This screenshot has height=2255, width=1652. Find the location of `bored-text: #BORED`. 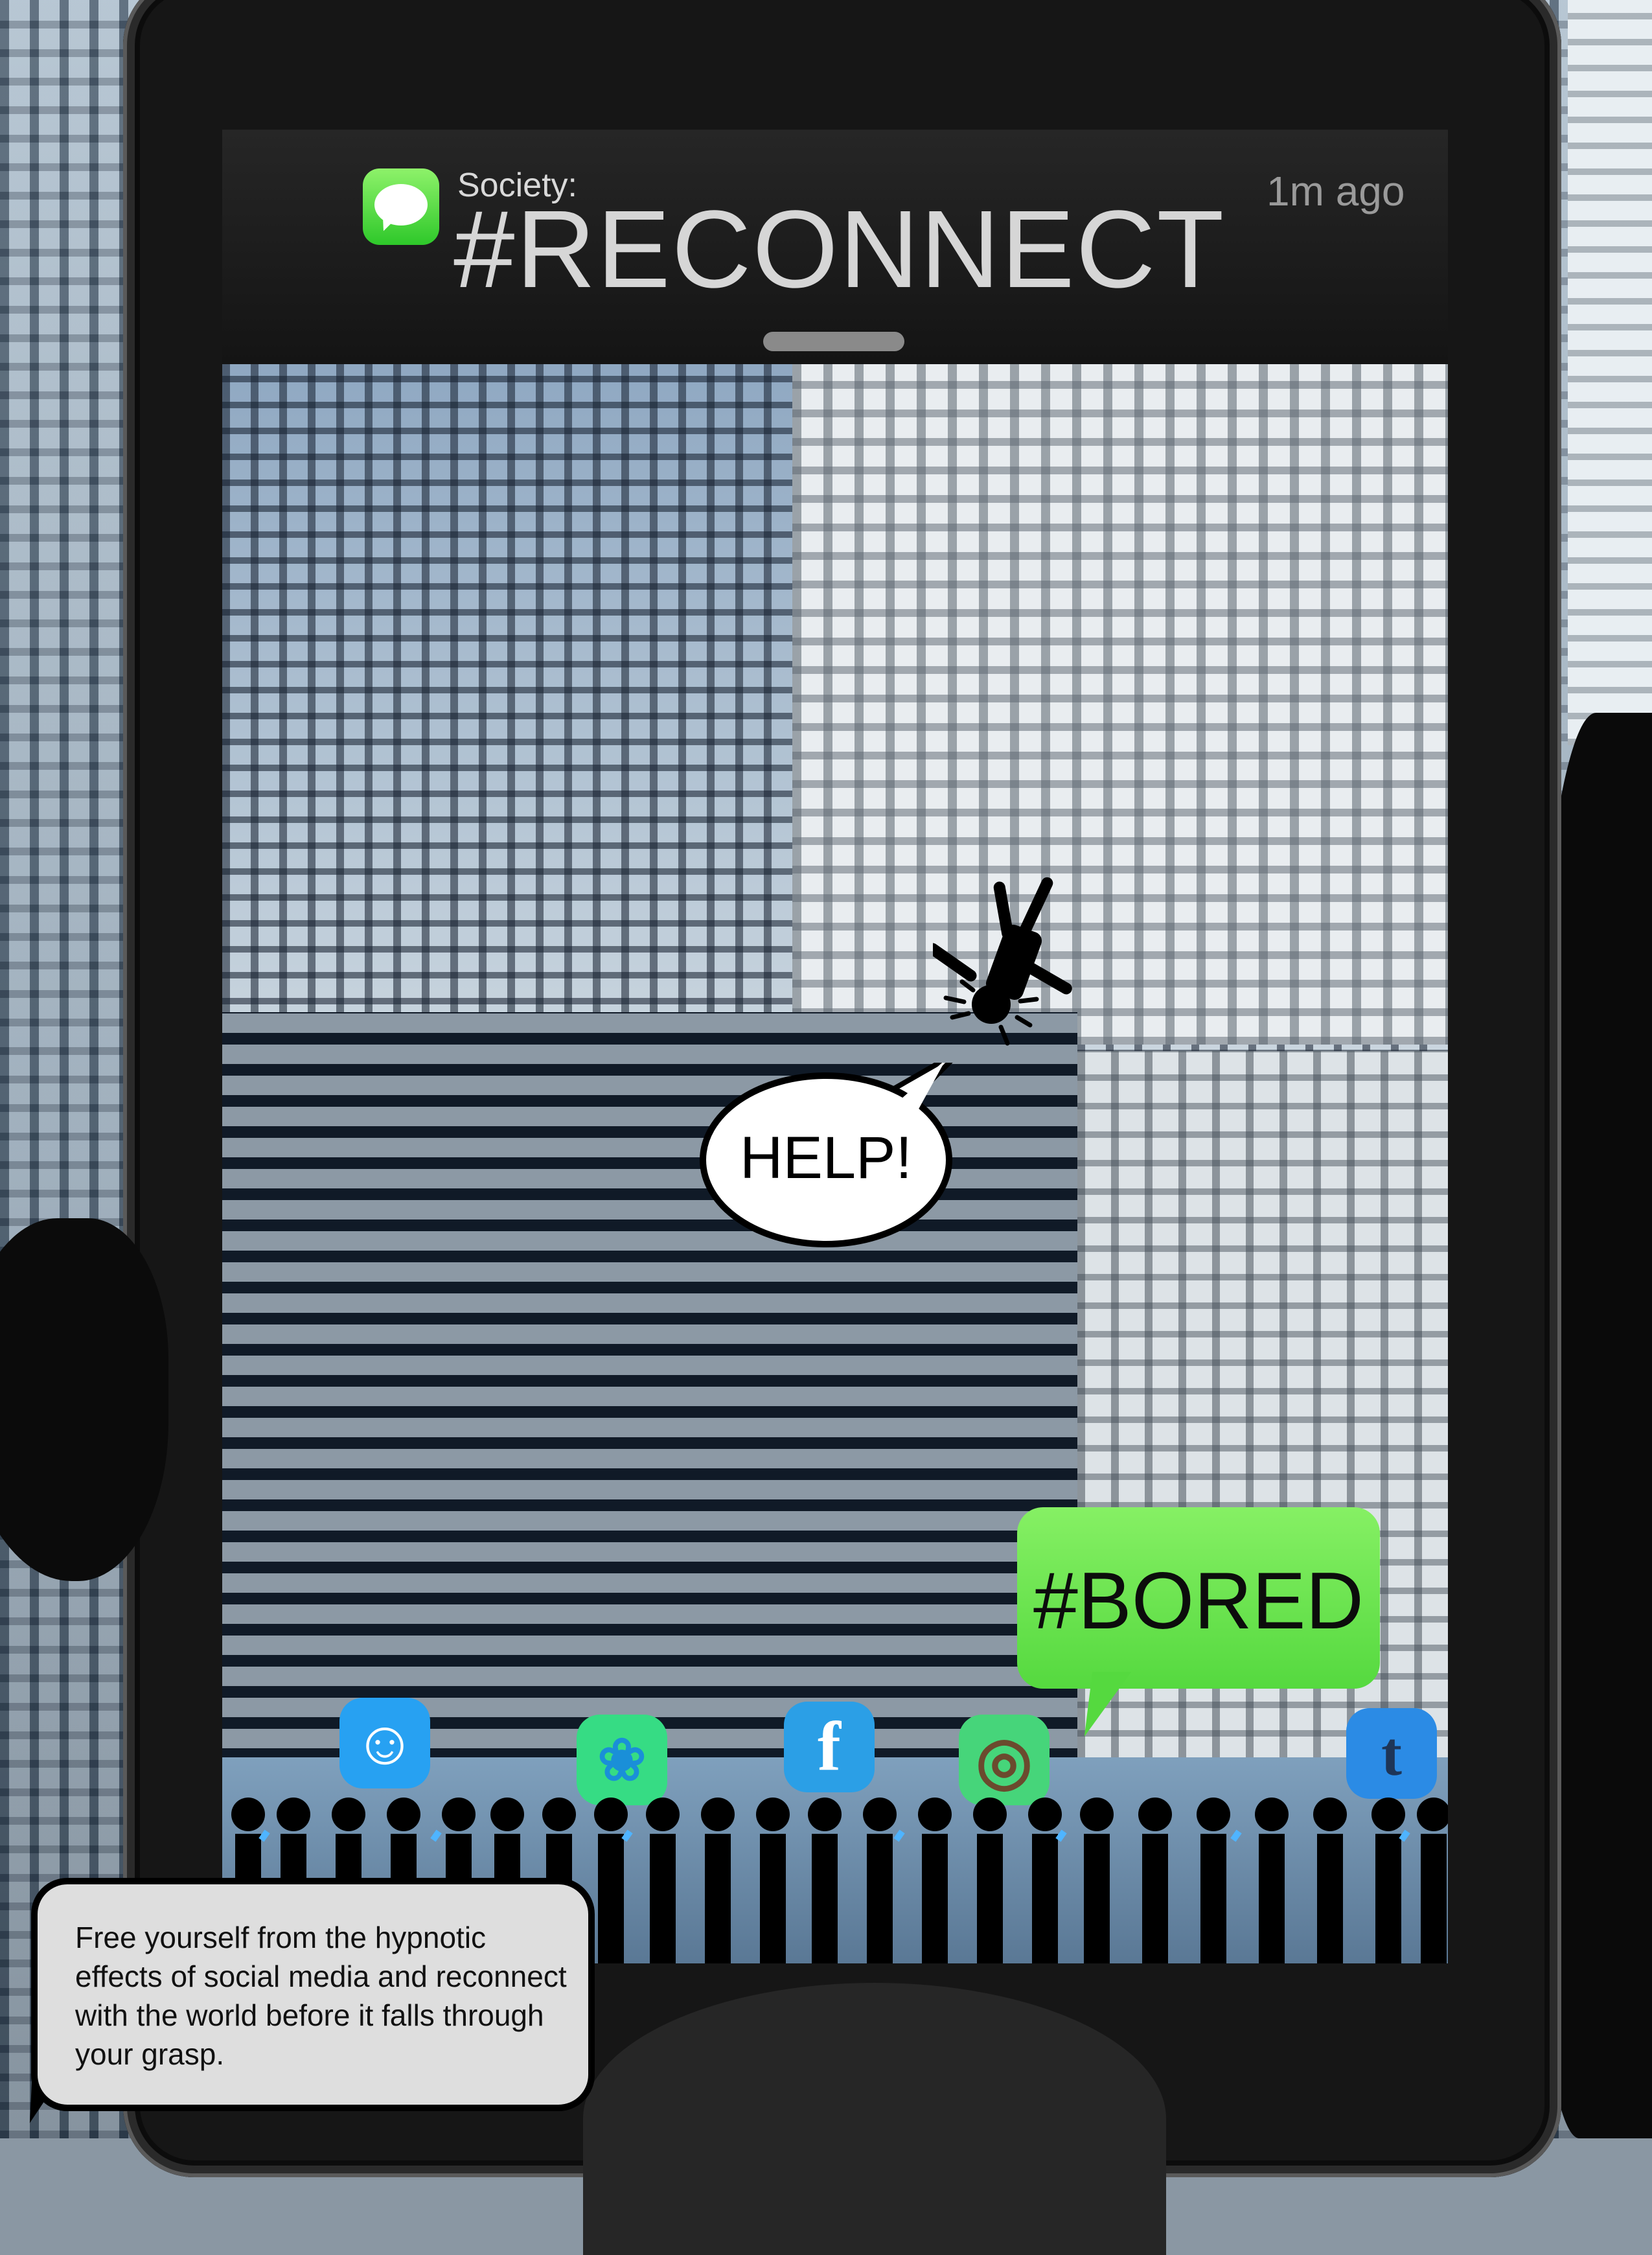

bored-text: #BORED is located at coordinates (1198, 1601).